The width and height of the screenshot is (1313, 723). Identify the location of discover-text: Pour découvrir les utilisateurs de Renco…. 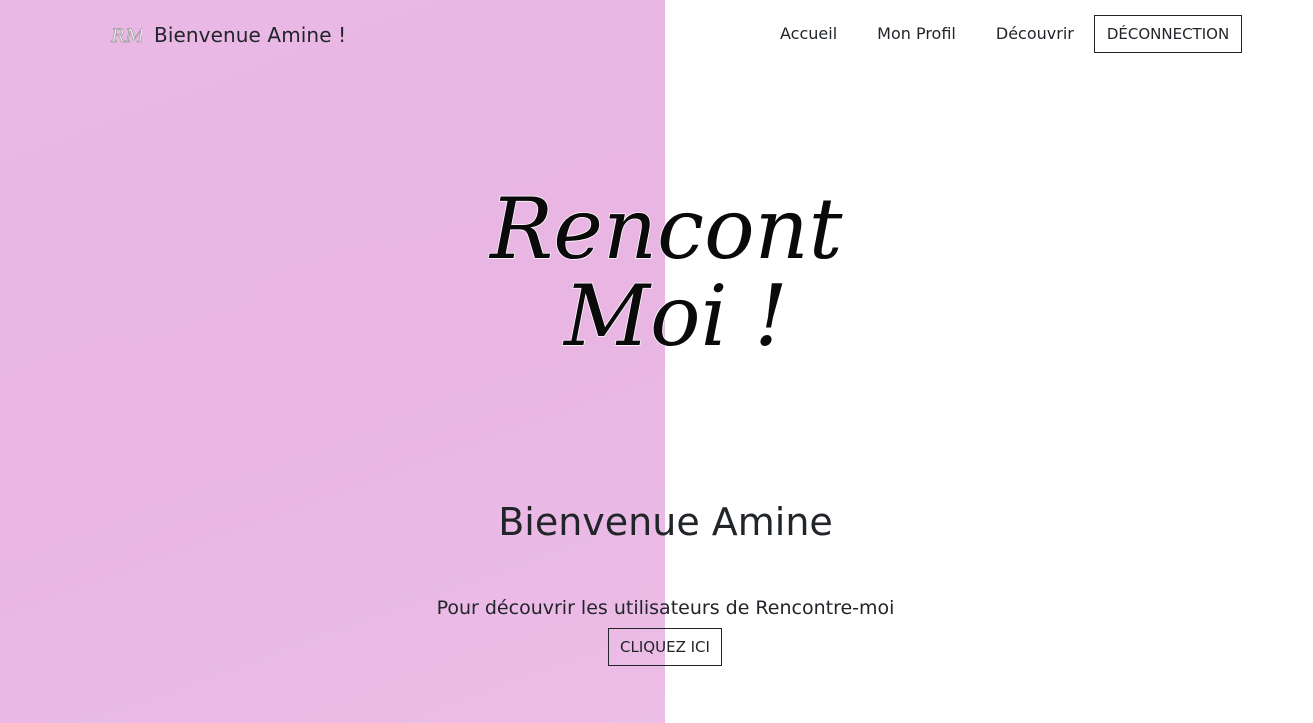
(665, 608).